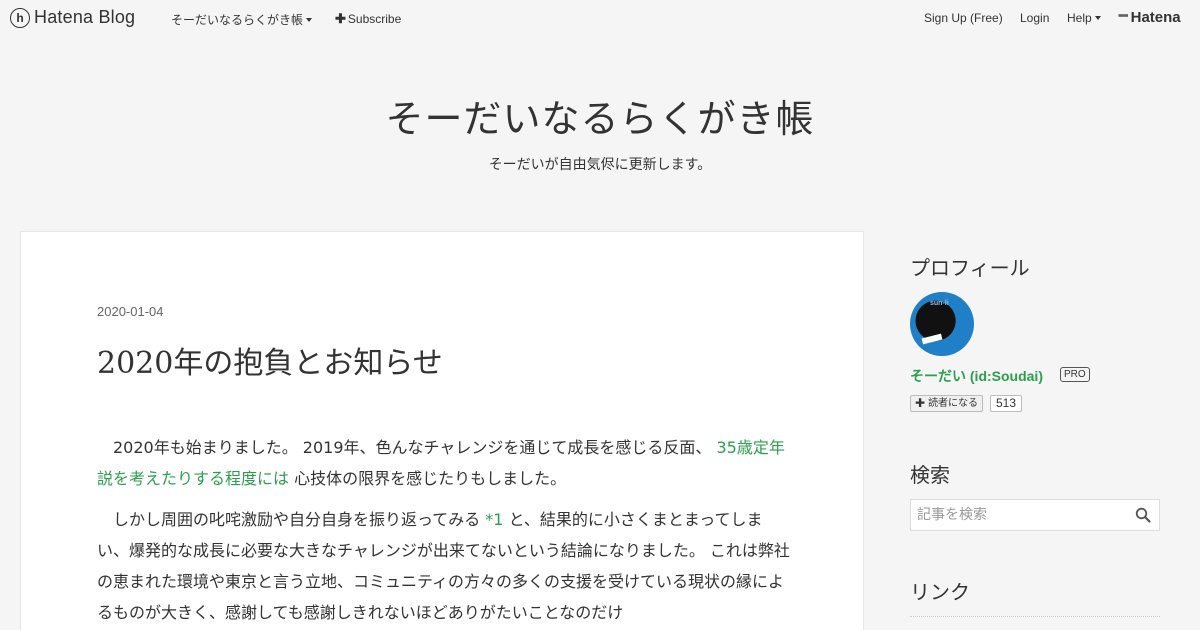 The image size is (1200, 630). I want to click on entry-text: しかし周囲の叱咤激励や自分自身を振り返ってみる, so click(299, 519).